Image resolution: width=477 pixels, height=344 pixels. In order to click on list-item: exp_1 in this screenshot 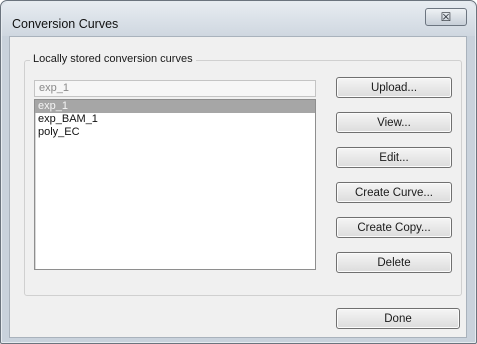, I will do `click(175, 106)`.